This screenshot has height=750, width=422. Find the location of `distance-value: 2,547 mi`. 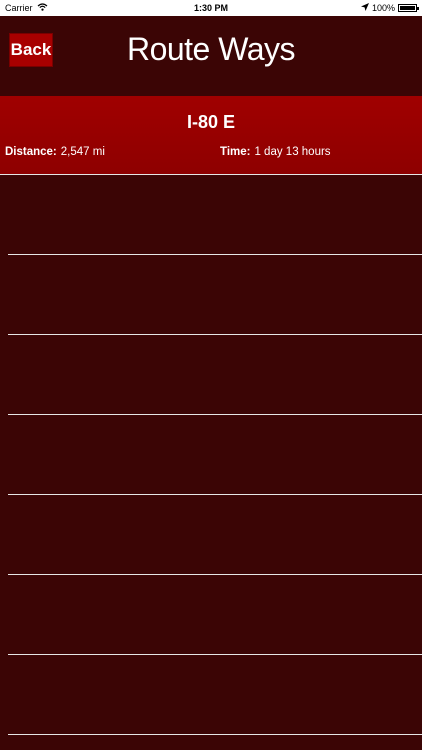

distance-value: 2,547 mi is located at coordinates (82, 152).